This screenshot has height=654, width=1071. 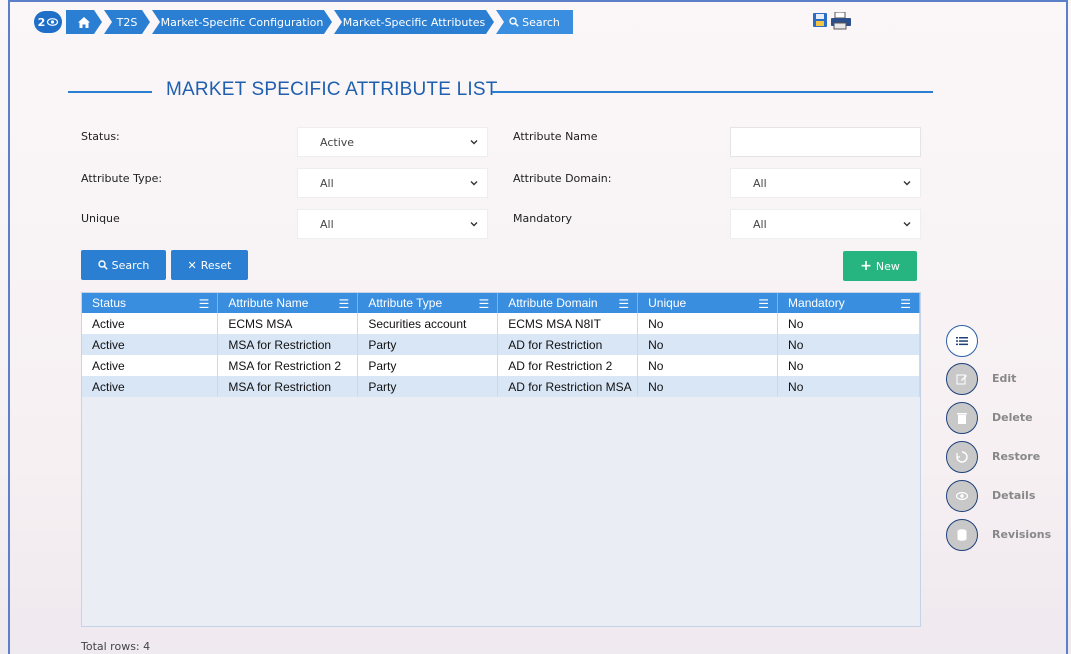 What do you see at coordinates (428, 323) in the screenshot?
I see `table-cell: Securities account` at bounding box center [428, 323].